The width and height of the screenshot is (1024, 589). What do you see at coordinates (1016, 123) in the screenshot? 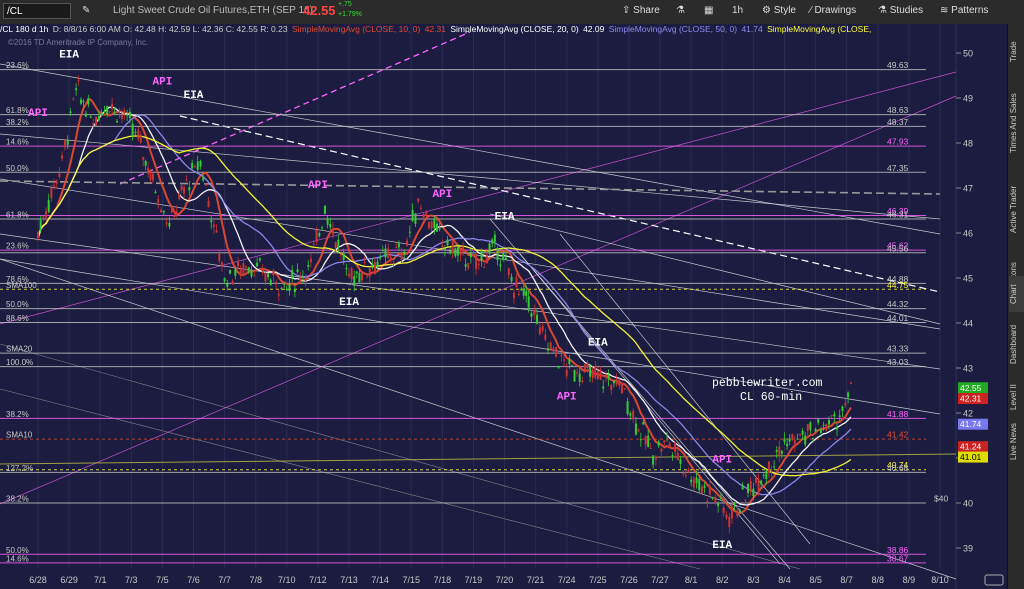
I see `tab-times-and-sales: Times And Sales` at bounding box center [1016, 123].